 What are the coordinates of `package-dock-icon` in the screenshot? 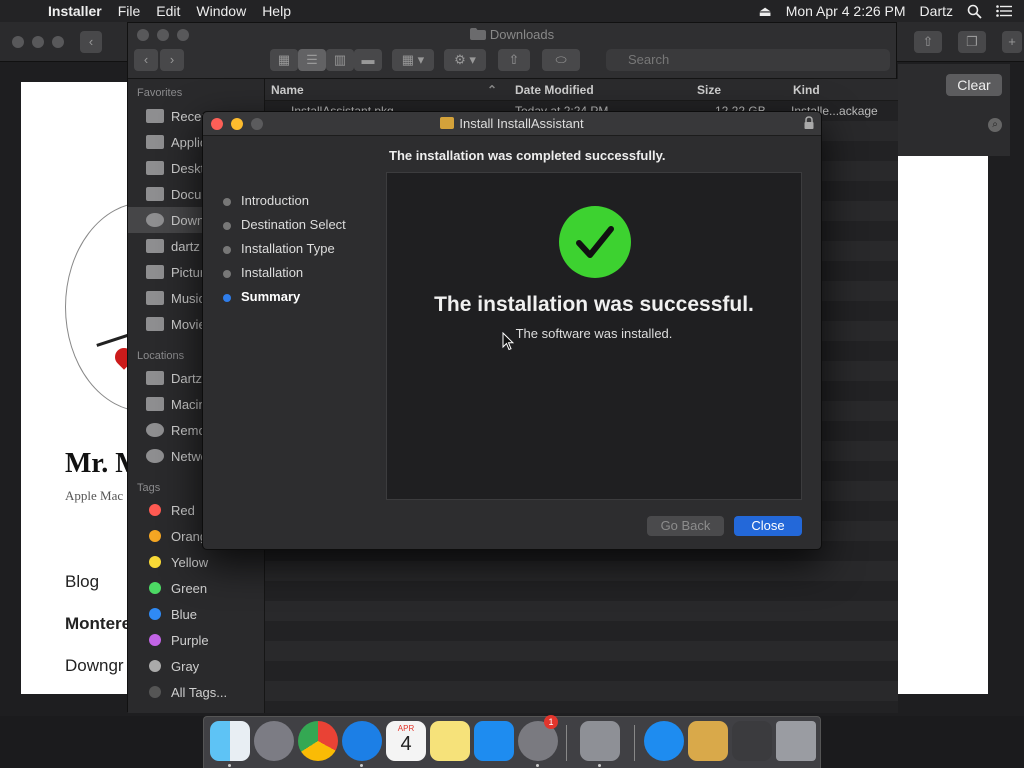 It's located at (708, 741).